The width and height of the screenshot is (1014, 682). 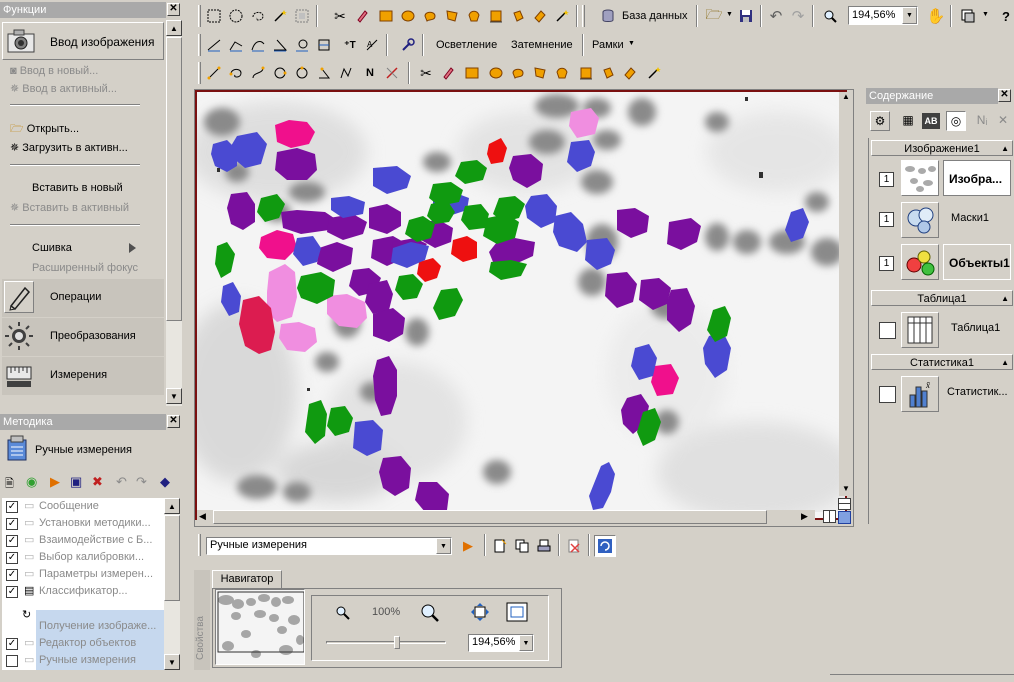 What do you see at coordinates (631, 43) in the screenshot?
I see `frames-dropdown-icon: ▼` at bounding box center [631, 43].